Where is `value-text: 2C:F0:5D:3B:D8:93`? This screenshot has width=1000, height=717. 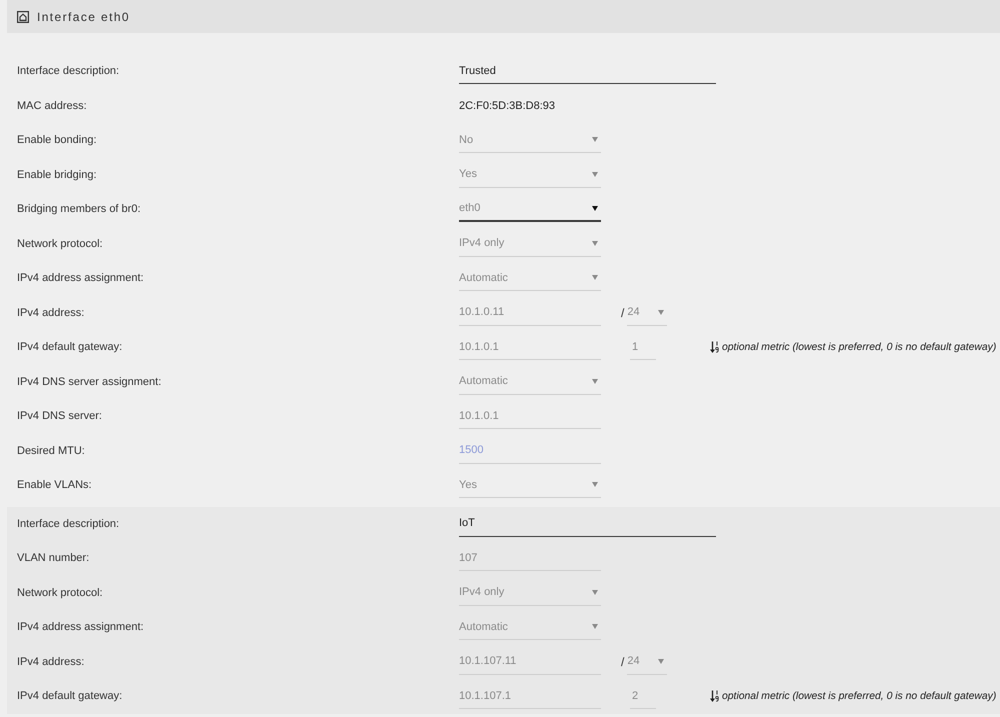
value-text: 2C:F0:5D:3B:D8:93 is located at coordinates (507, 106).